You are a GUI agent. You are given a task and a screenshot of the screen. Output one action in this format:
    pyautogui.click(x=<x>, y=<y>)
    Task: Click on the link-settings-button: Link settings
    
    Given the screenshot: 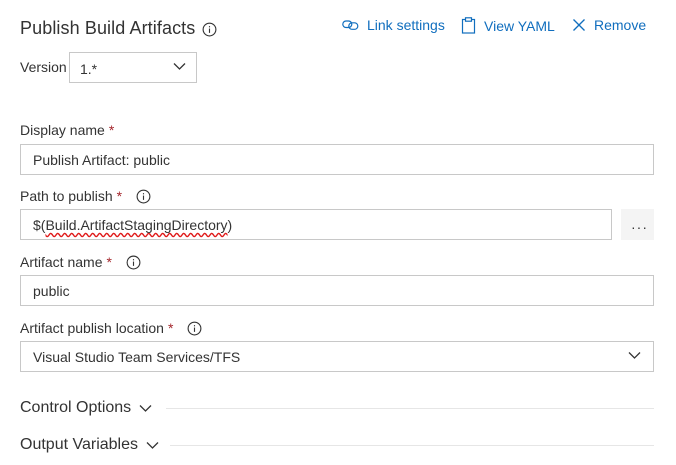 What is the action you would take?
    pyautogui.click(x=393, y=25)
    